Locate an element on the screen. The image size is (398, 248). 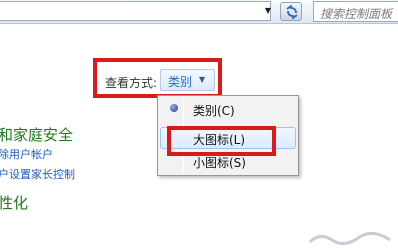
address-field is located at coordinates (135, 11).